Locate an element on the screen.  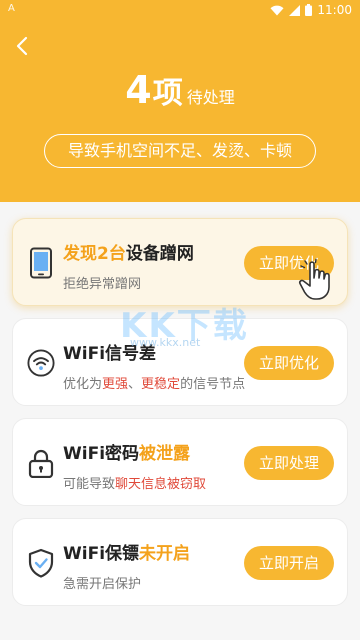
status-time: 11:00 is located at coordinates (334, 10).